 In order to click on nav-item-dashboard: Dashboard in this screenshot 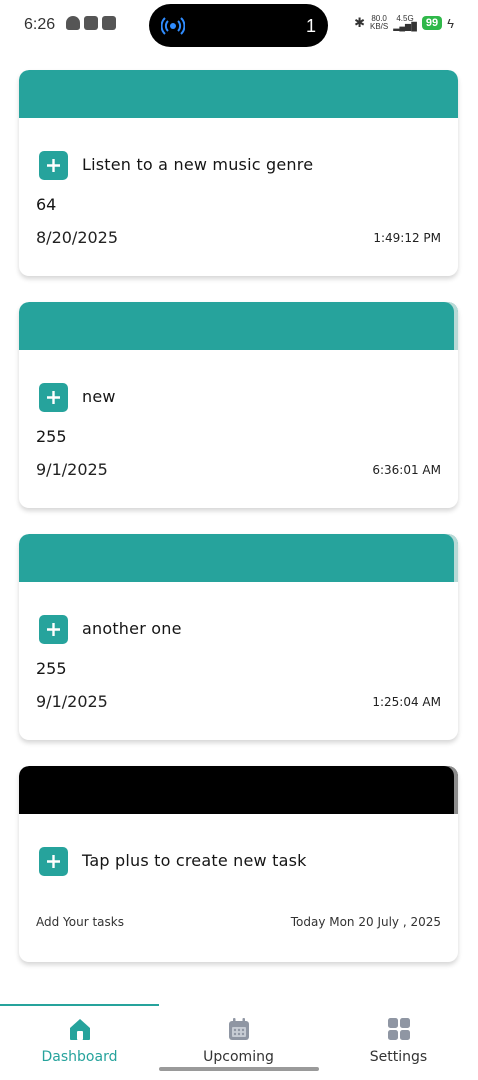, I will do `click(79, 1040)`.